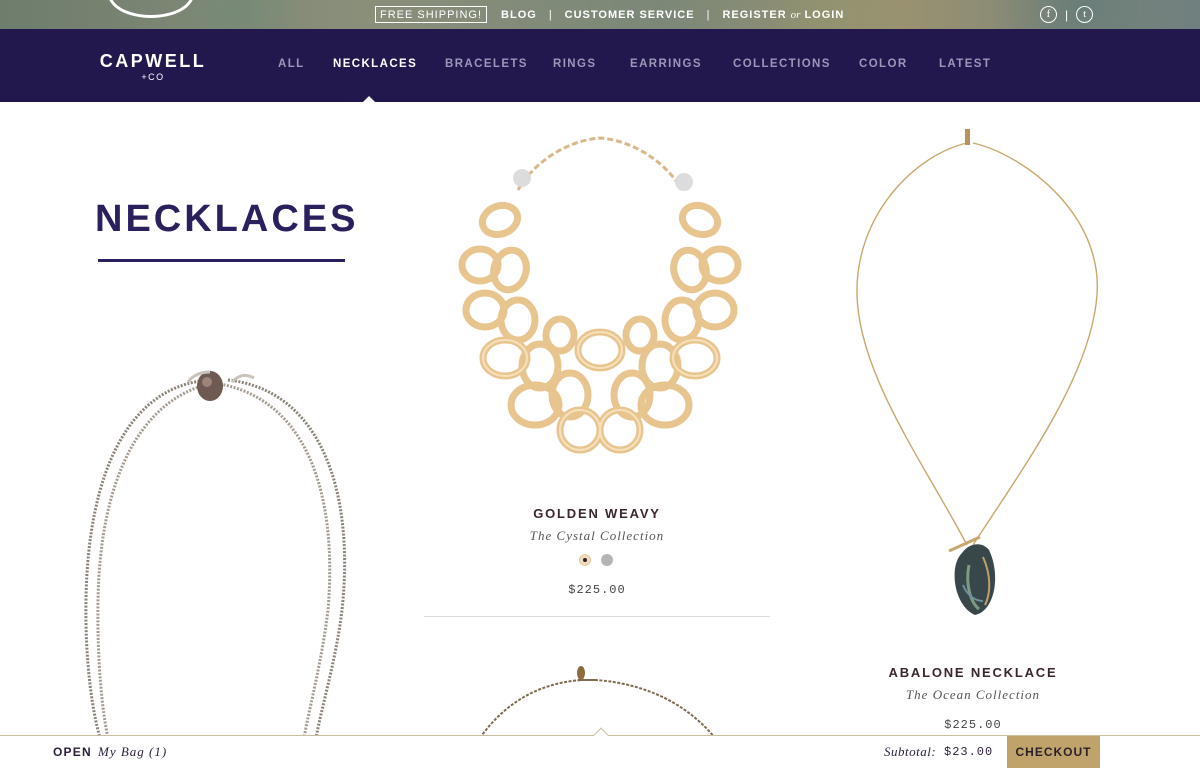  What do you see at coordinates (597, 616) in the screenshot?
I see `product-divider` at bounding box center [597, 616].